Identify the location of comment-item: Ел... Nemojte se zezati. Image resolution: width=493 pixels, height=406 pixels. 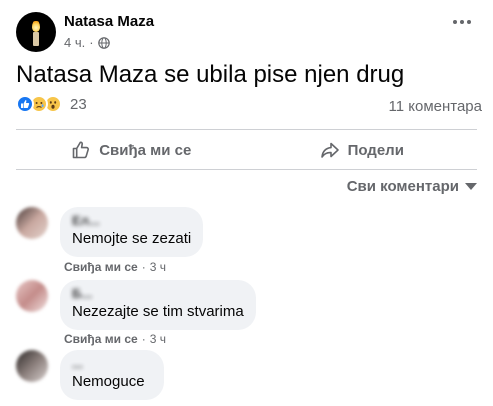
(110, 232).